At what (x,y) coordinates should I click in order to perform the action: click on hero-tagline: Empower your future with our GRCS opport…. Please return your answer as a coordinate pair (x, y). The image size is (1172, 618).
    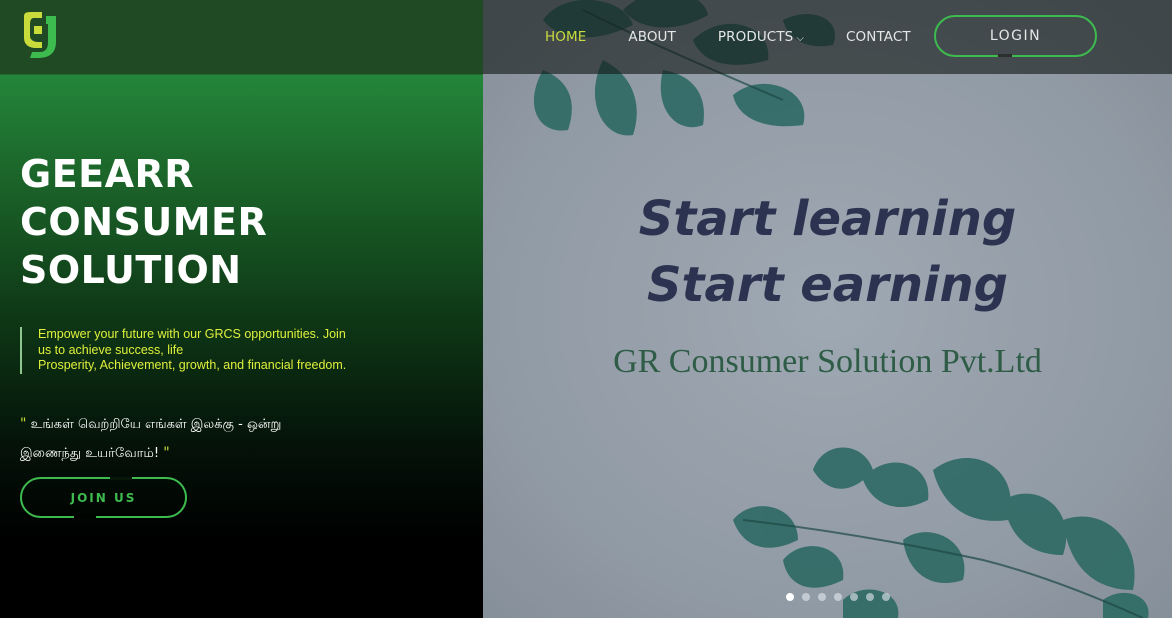
    Looking at the image, I should click on (204, 350).